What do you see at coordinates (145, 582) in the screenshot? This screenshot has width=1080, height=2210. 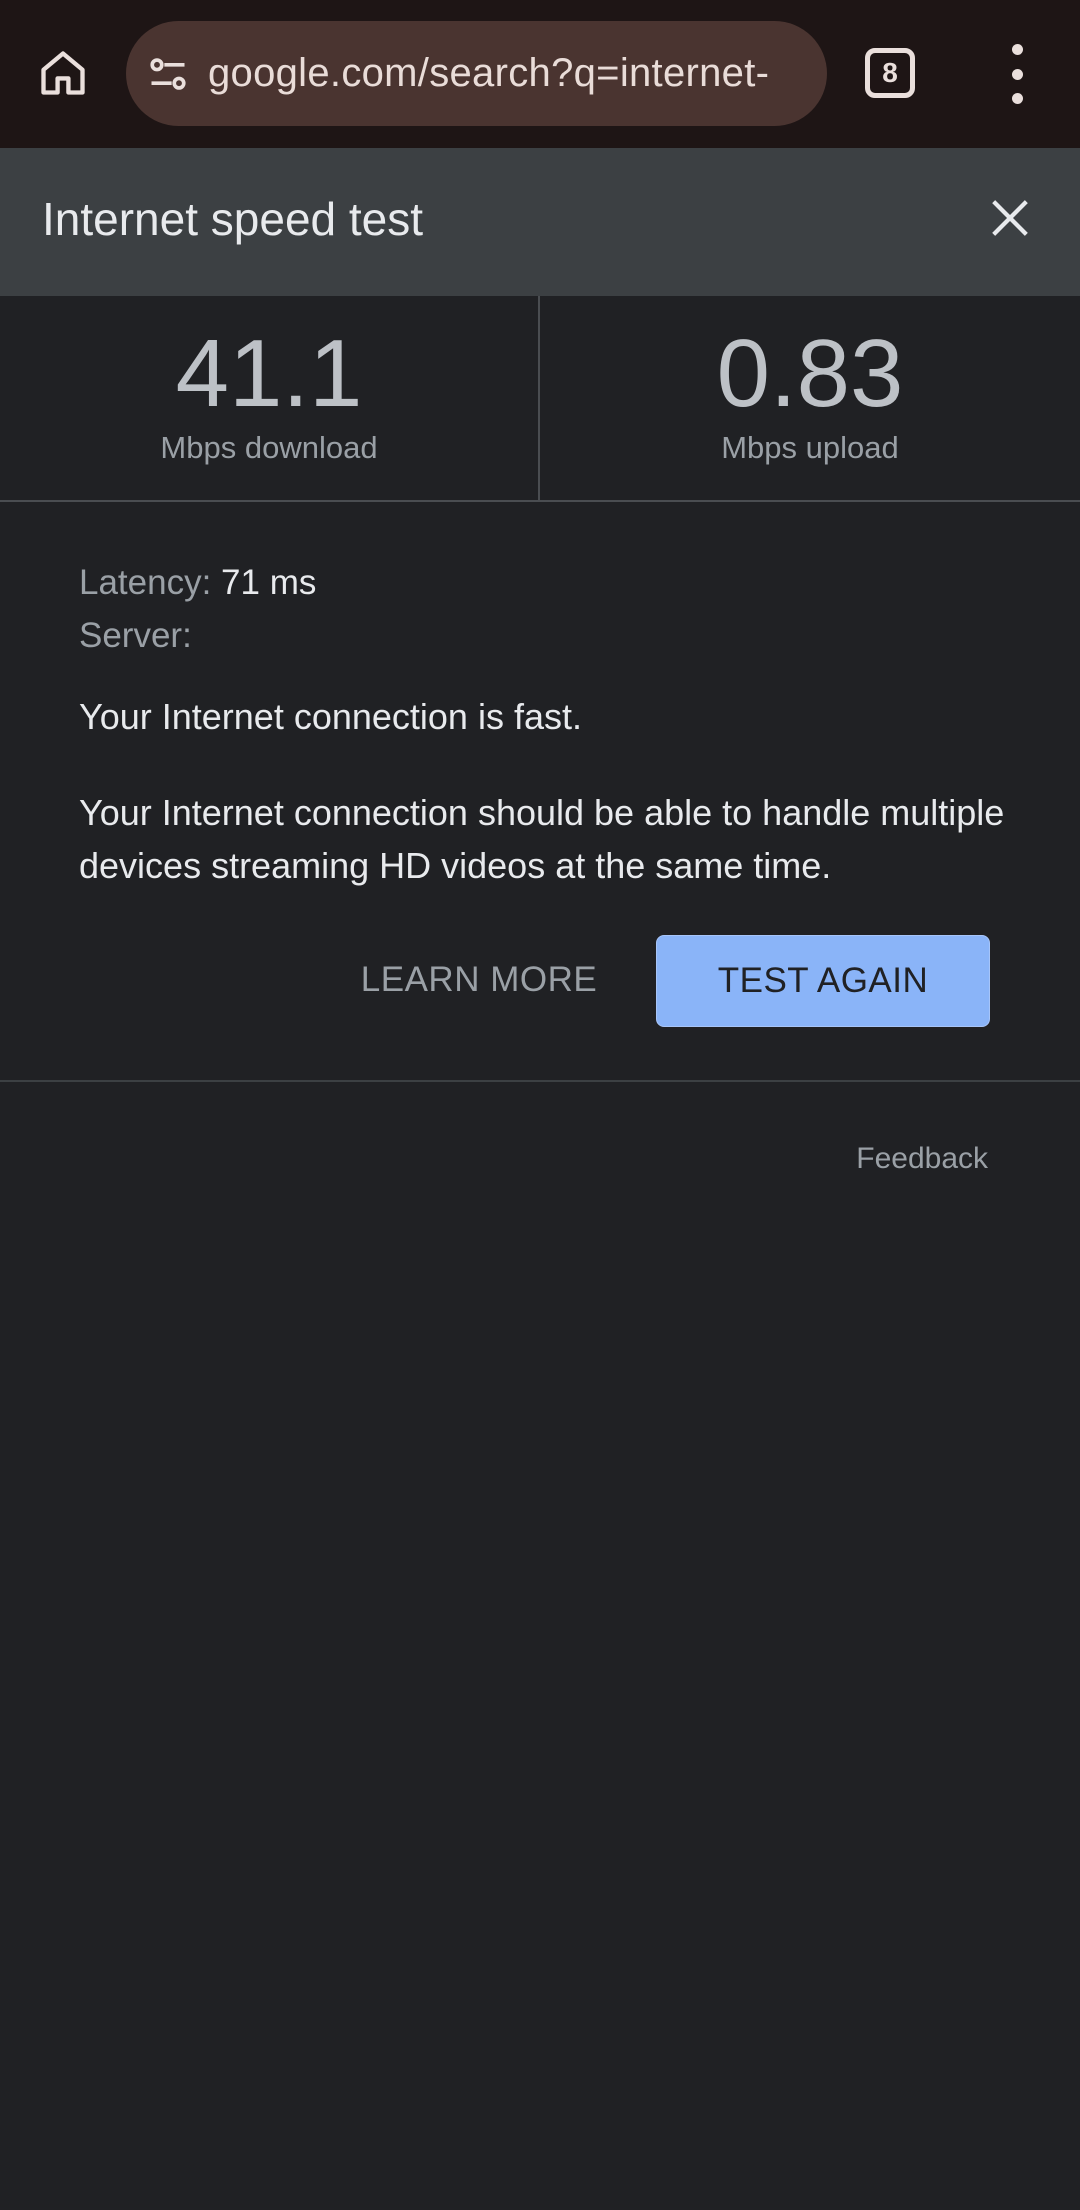 I see `latency-label: Latency:` at bounding box center [145, 582].